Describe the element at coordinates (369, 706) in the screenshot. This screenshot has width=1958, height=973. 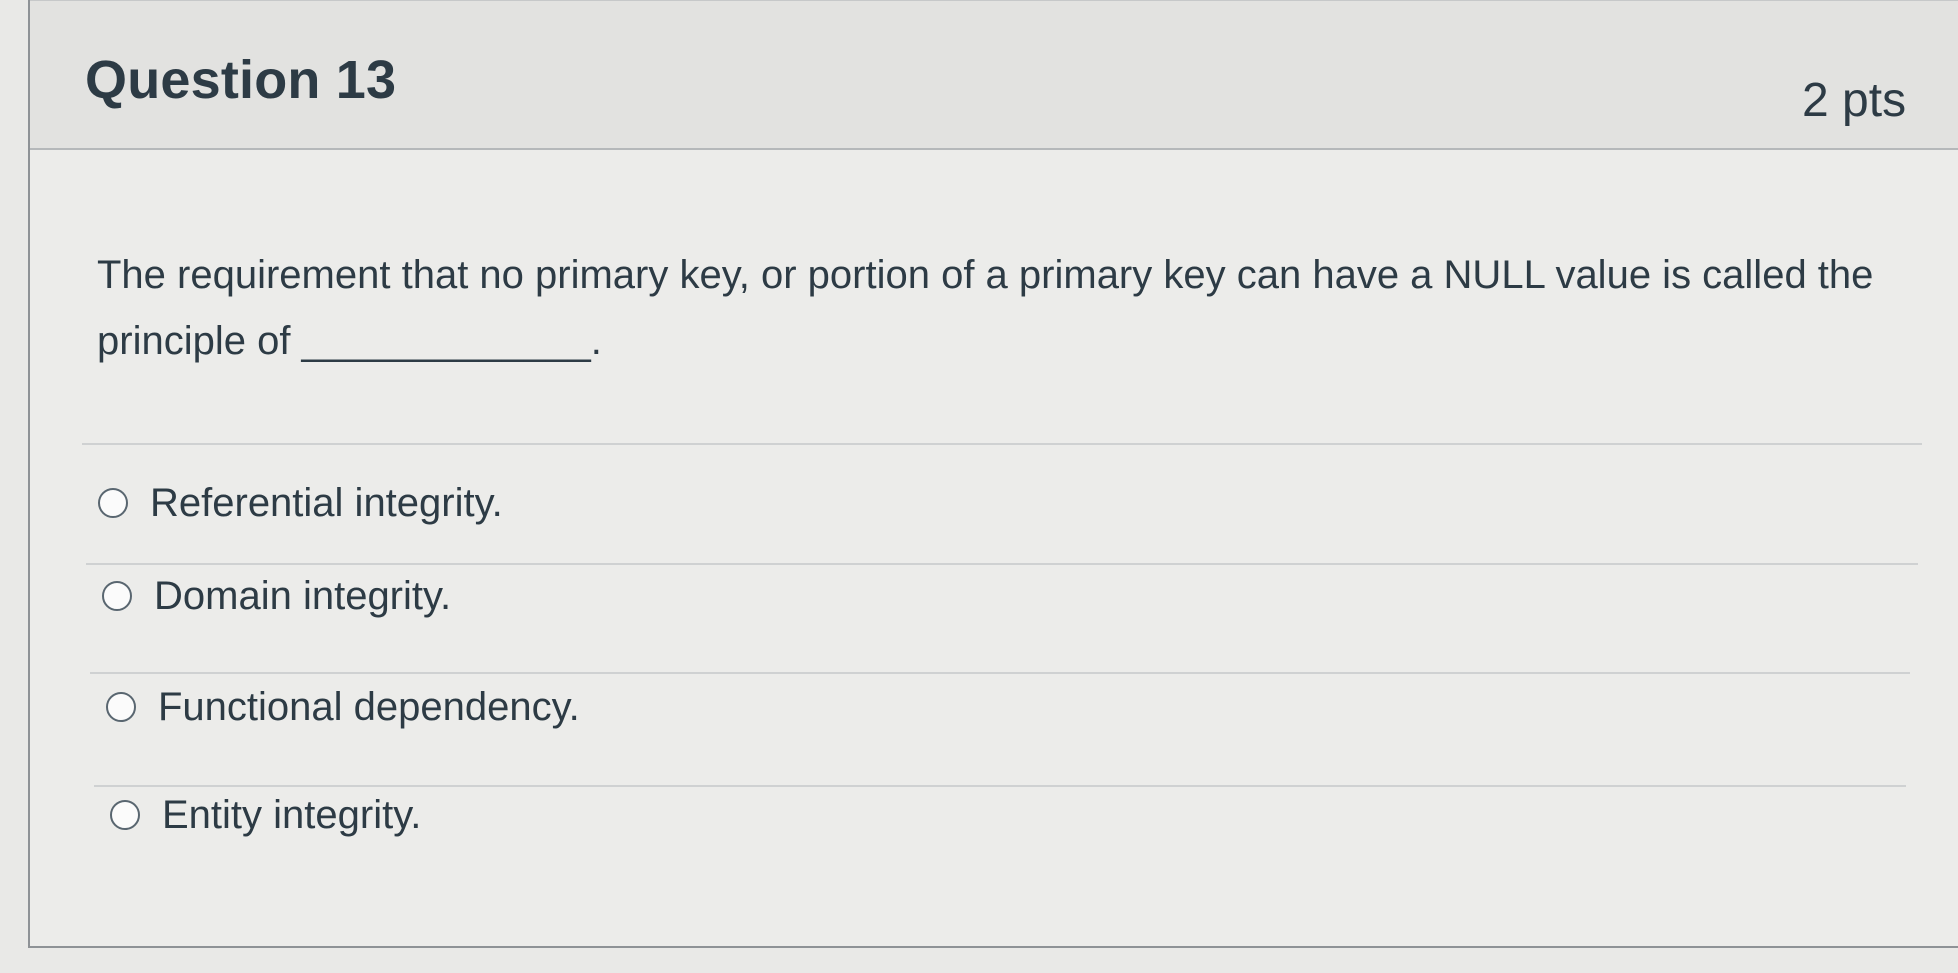
I see `answer-label: Functional dependency.` at that location.